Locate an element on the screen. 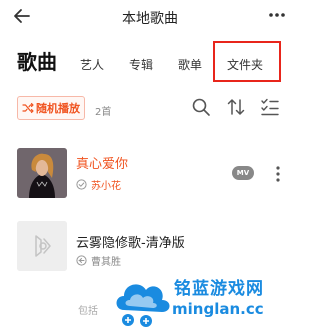 This screenshot has height=328, width=320. page-title: 本地歌曲 is located at coordinates (150, 19).